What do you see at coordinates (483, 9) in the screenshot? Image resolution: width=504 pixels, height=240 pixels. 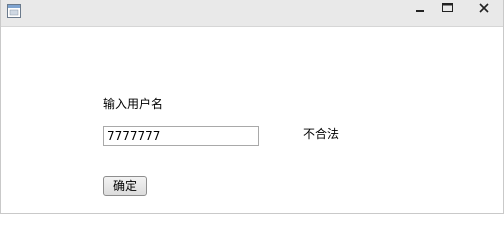 I see `close-icon` at bounding box center [483, 9].